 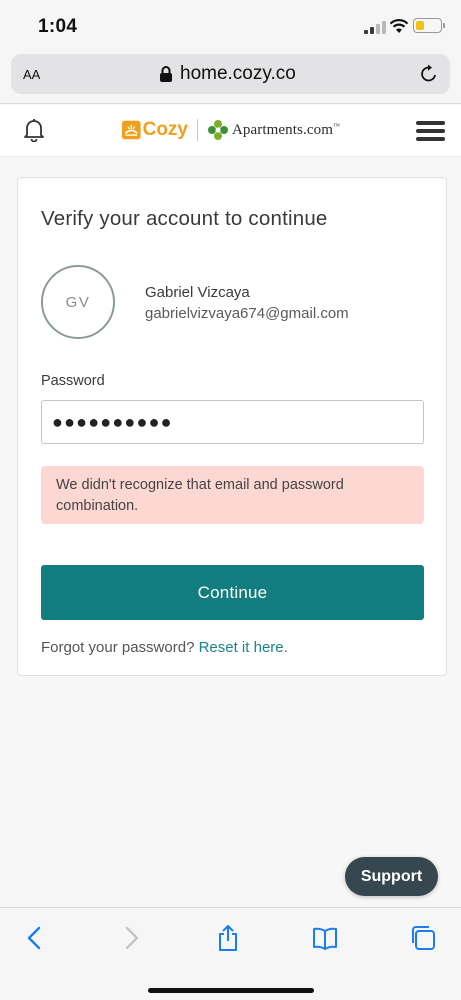 I want to click on cozy-logo: Cozy, so click(x=155, y=130).